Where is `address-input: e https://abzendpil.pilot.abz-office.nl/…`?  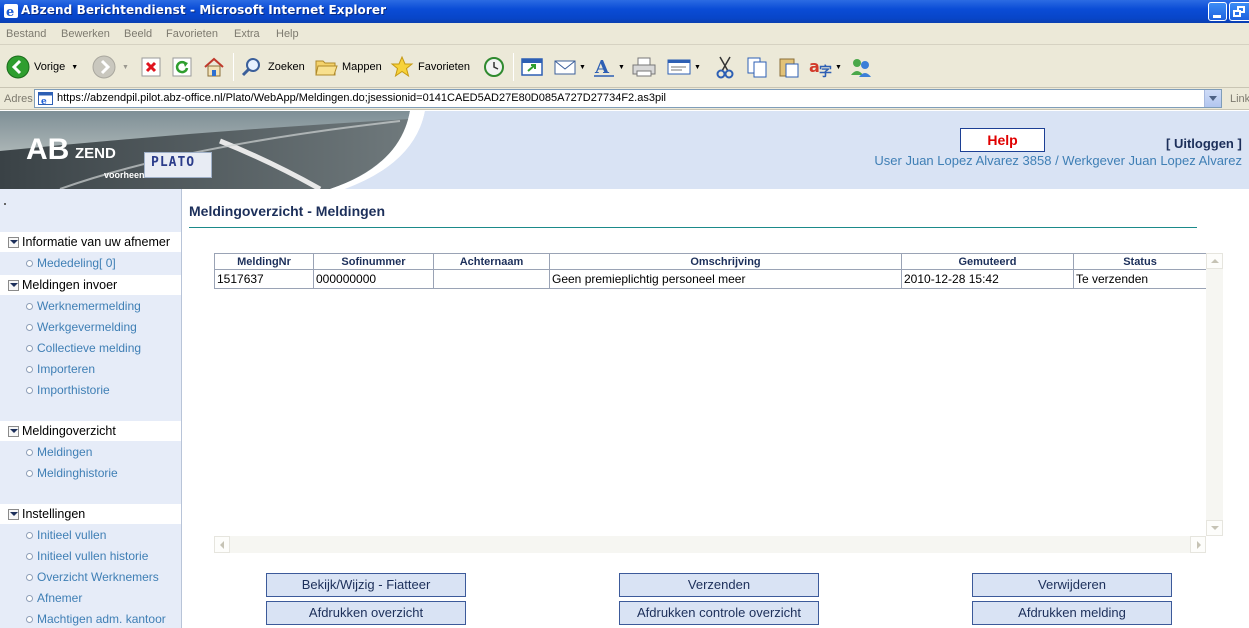
address-input: e https://abzendpil.pilot.abz-office.nl/… is located at coordinates (628, 98).